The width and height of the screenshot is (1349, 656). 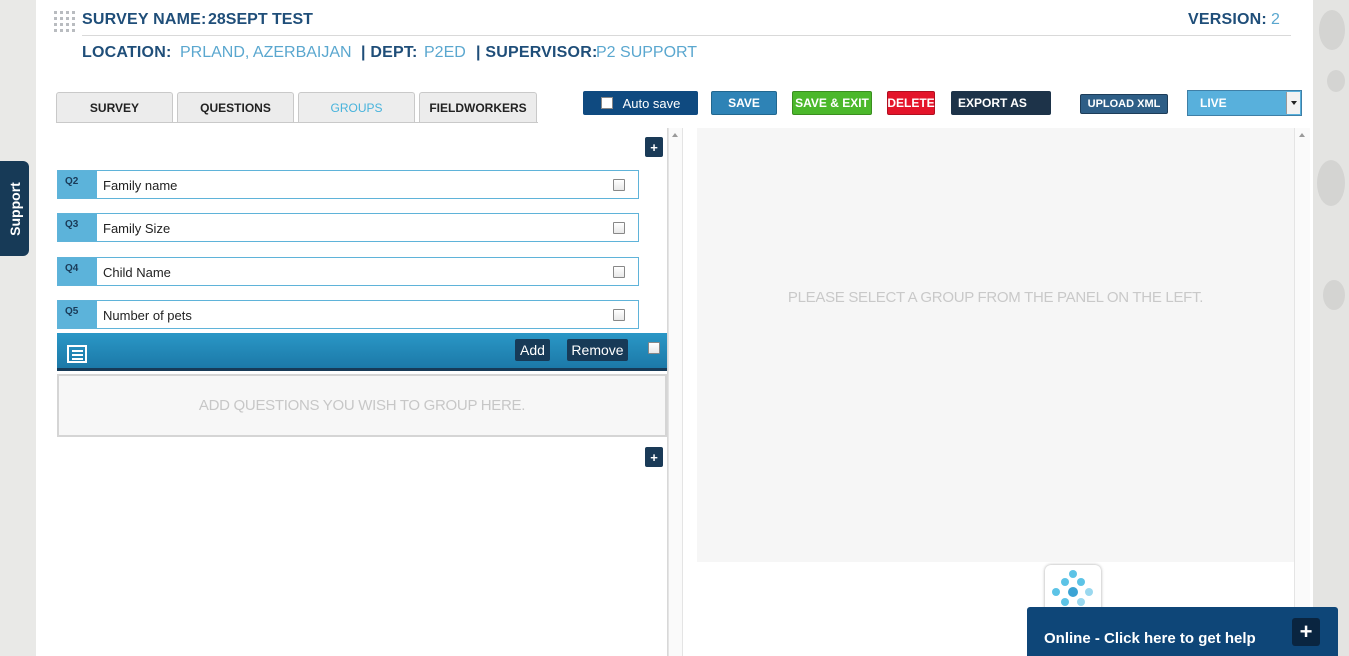 What do you see at coordinates (144, 19) in the screenshot?
I see `survey-name-label: SURVEY NAME:` at bounding box center [144, 19].